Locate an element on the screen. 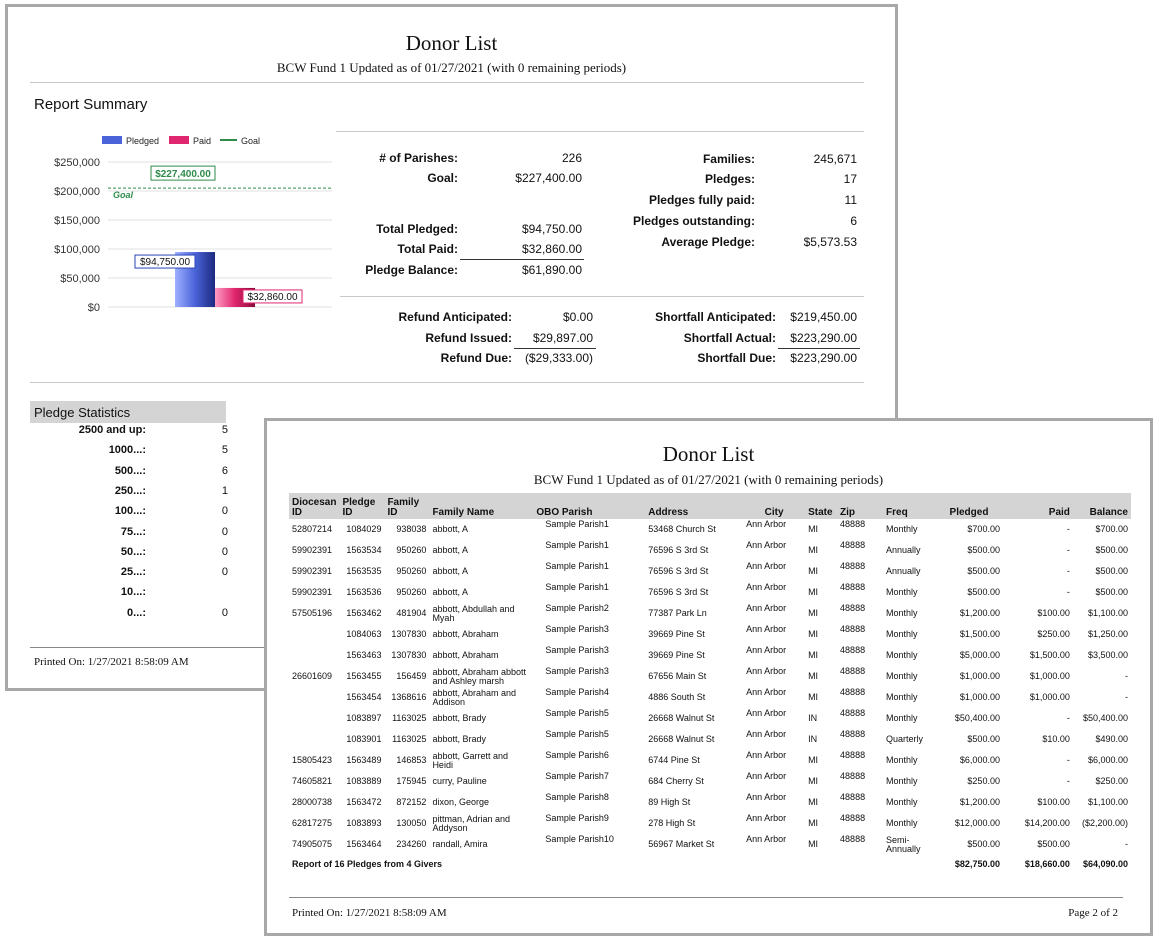 The image size is (1155, 938). table-cell: 146853 is located at coordinates (411, 760).